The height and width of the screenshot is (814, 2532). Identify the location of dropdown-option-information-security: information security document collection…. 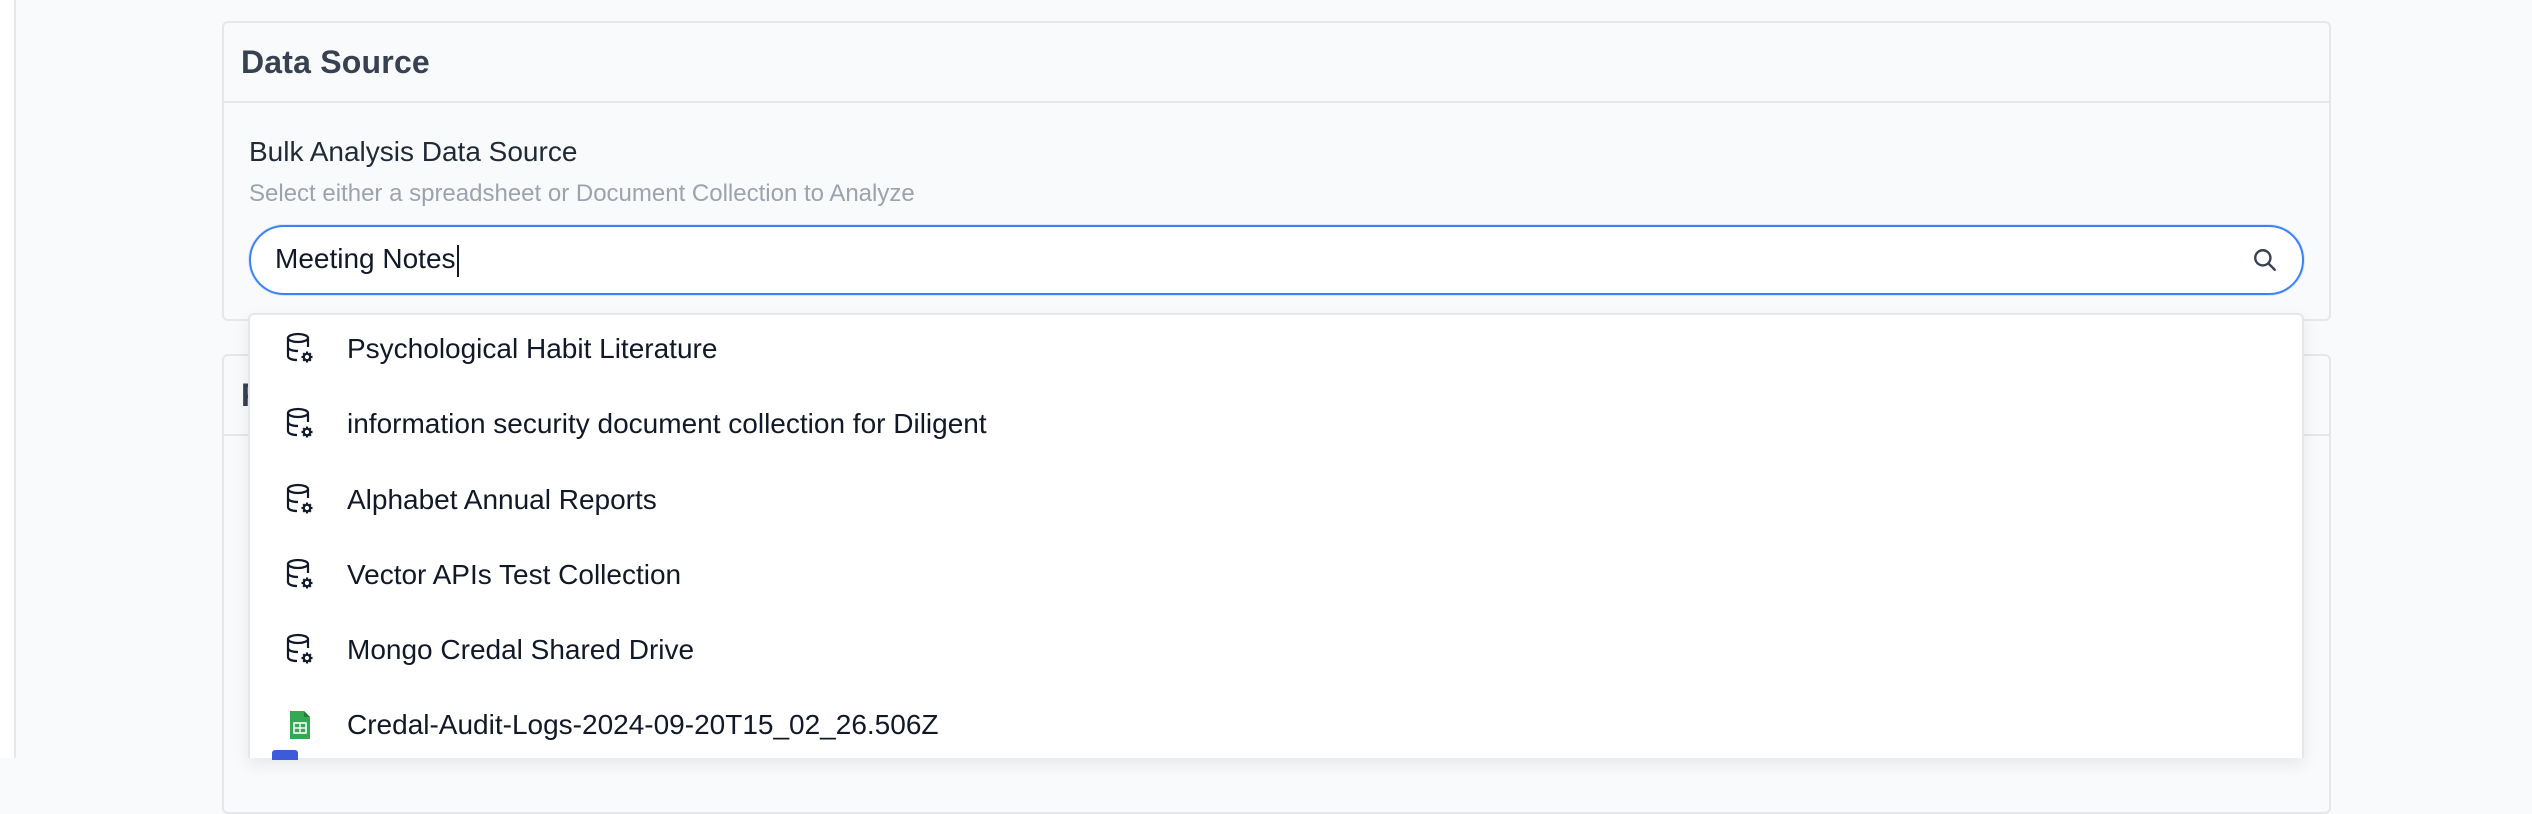
(1276, 423).